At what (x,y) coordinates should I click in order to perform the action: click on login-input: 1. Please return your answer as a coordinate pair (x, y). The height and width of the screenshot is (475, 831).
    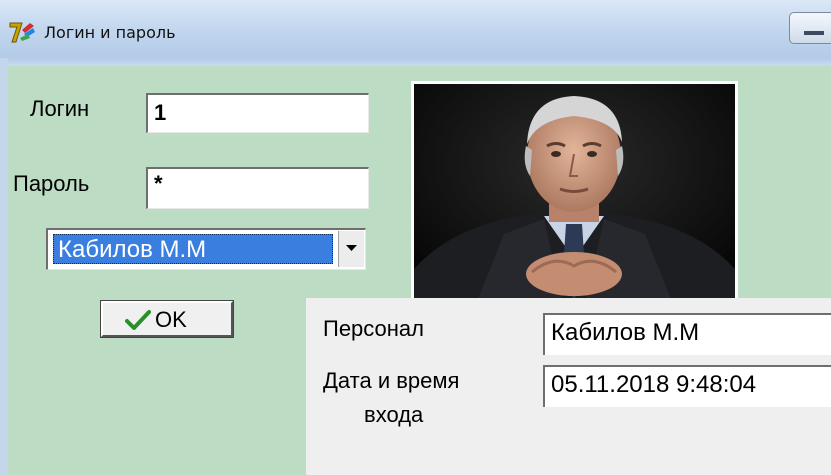
    Looking at the image, I should click on (257, 113).